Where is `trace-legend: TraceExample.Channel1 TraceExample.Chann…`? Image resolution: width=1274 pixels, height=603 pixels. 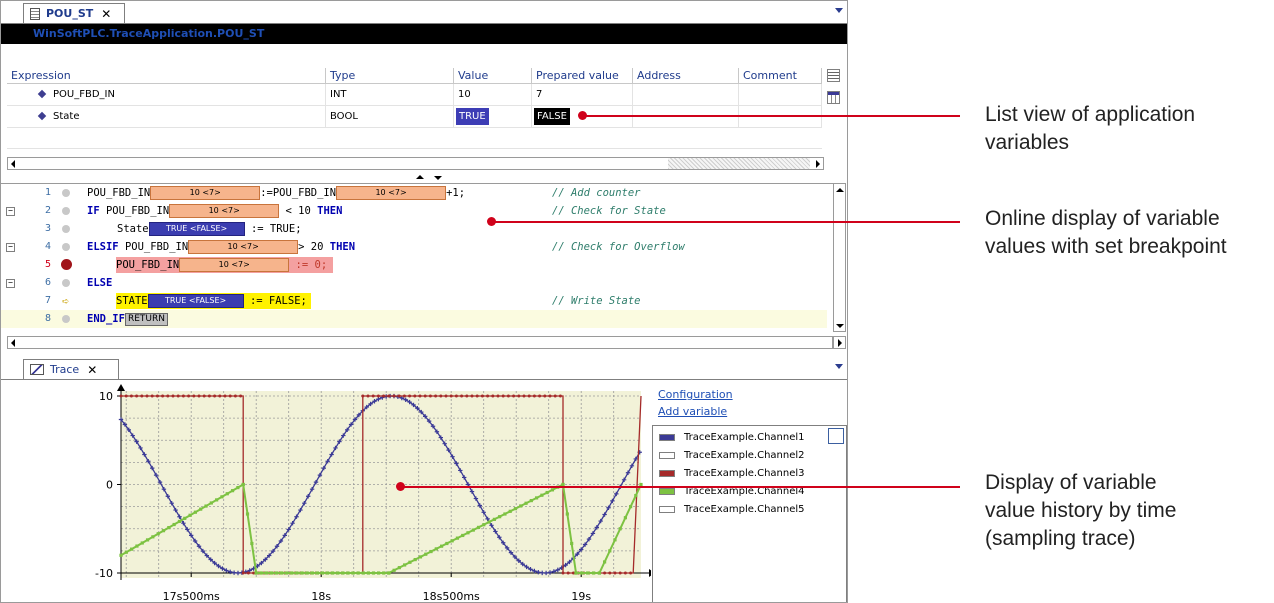
trace-legend: TraceExample.Channel1 TraceExample.Chann… is located at coordinates (749, 513).